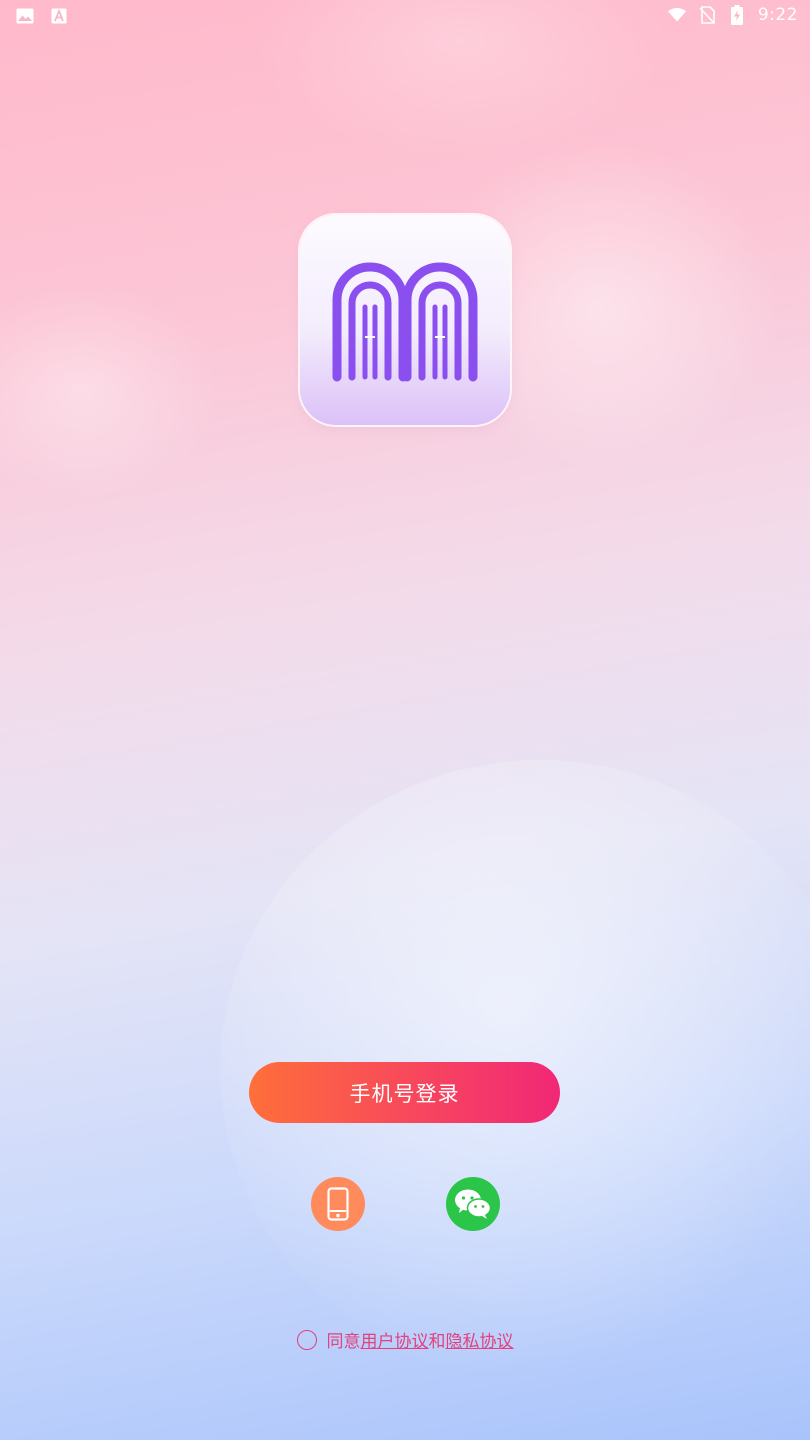  Describe the element at coordinates (707, 15) in the screenshot. I see `no-sim-icon` at that location.